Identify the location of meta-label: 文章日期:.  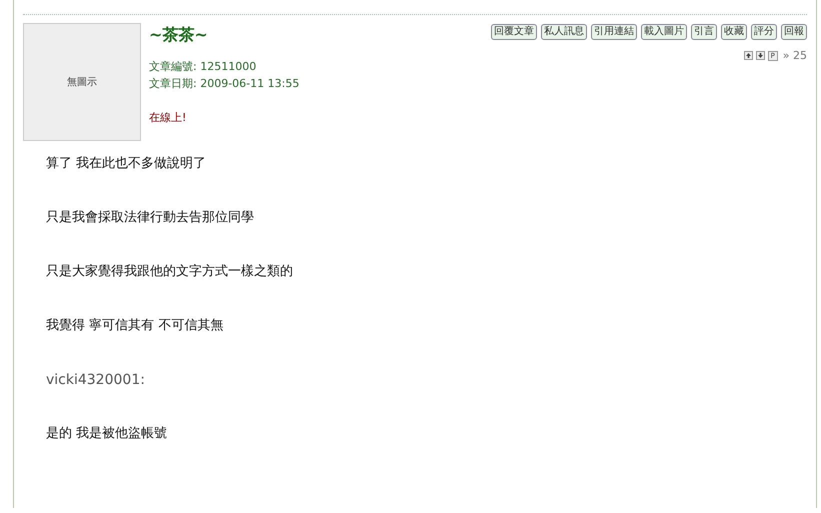
(173, 83).